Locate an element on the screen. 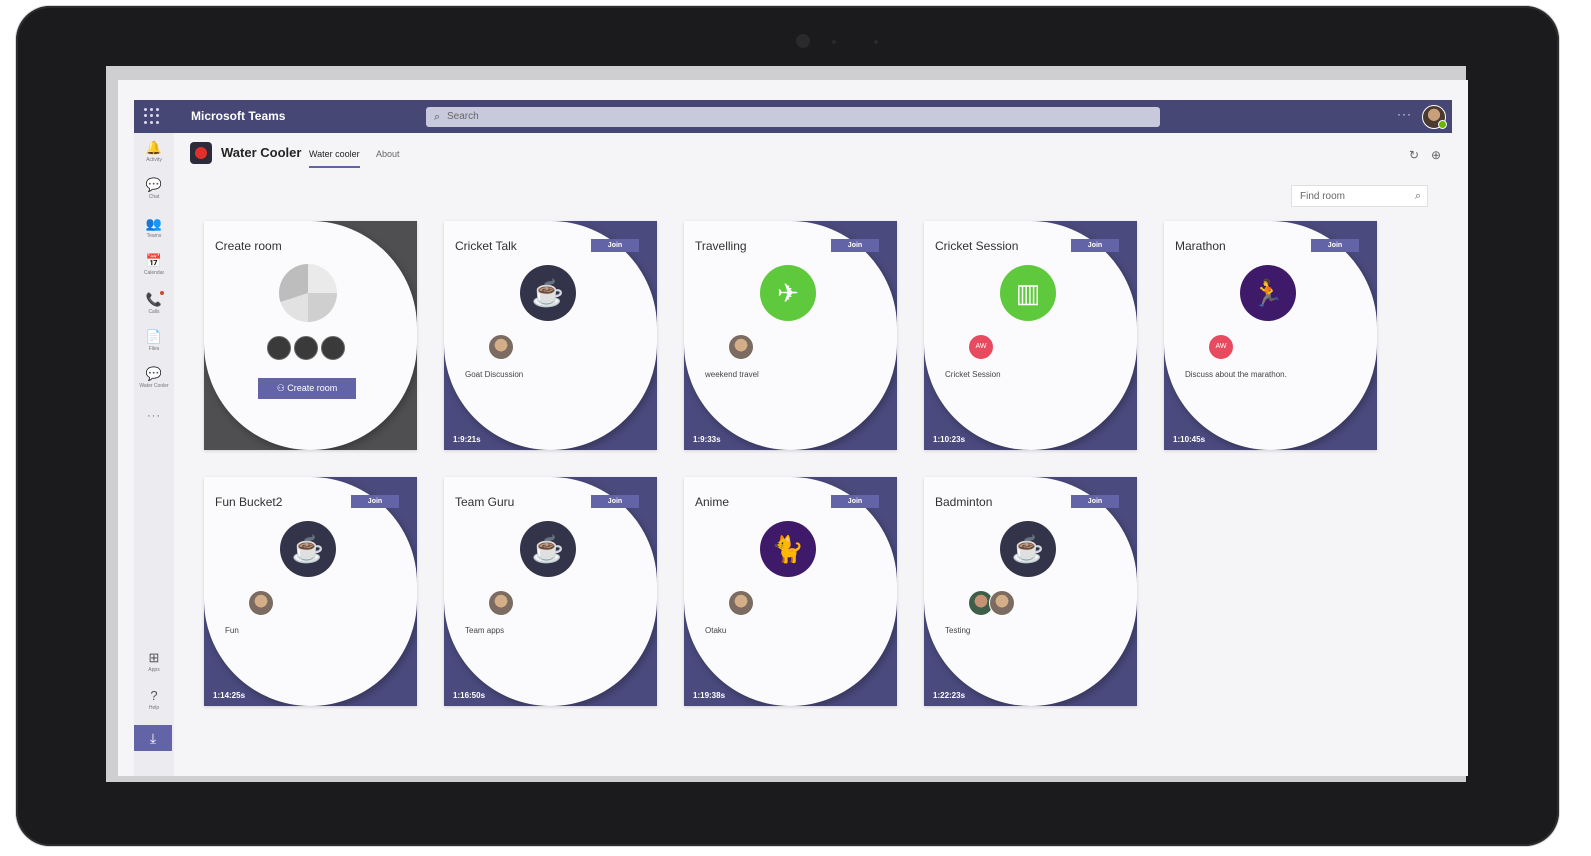 This screenshot has width=1591, height=856. more-options-icon: ··· is located at coordinates (1404, 114).